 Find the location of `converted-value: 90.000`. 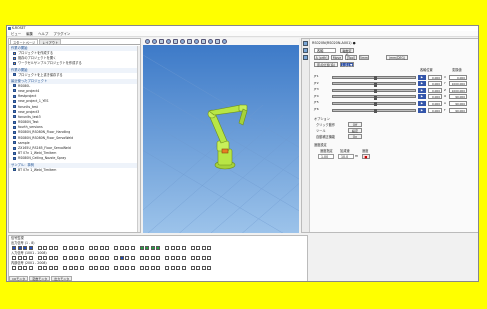

converted-value: 90.000 is located at coordinates (458, 97).